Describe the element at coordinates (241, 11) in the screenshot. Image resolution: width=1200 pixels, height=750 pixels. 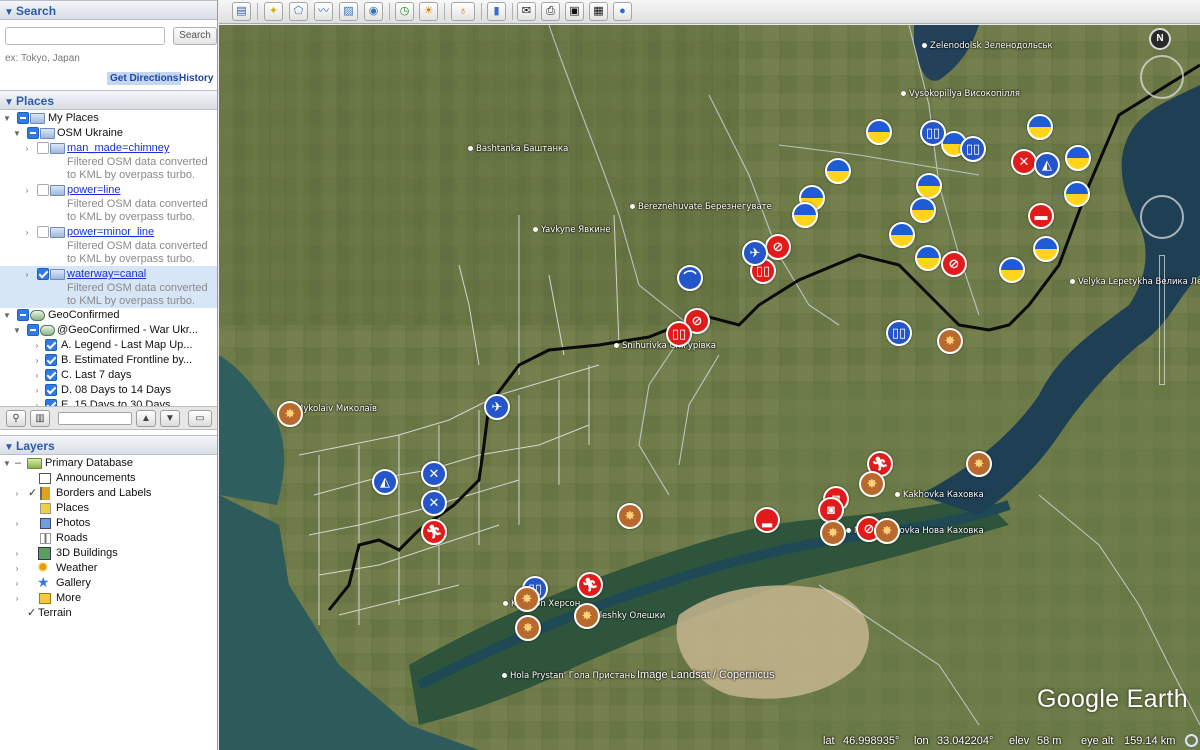
I see `sidebar-toggle-button: ▤` at that location.